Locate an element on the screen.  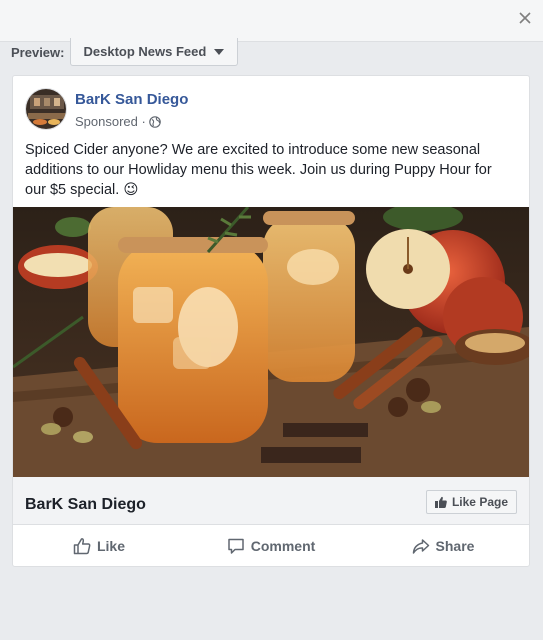
preview-placement-dropdown: Desktop News Feed is located at coordinates (154, 52).